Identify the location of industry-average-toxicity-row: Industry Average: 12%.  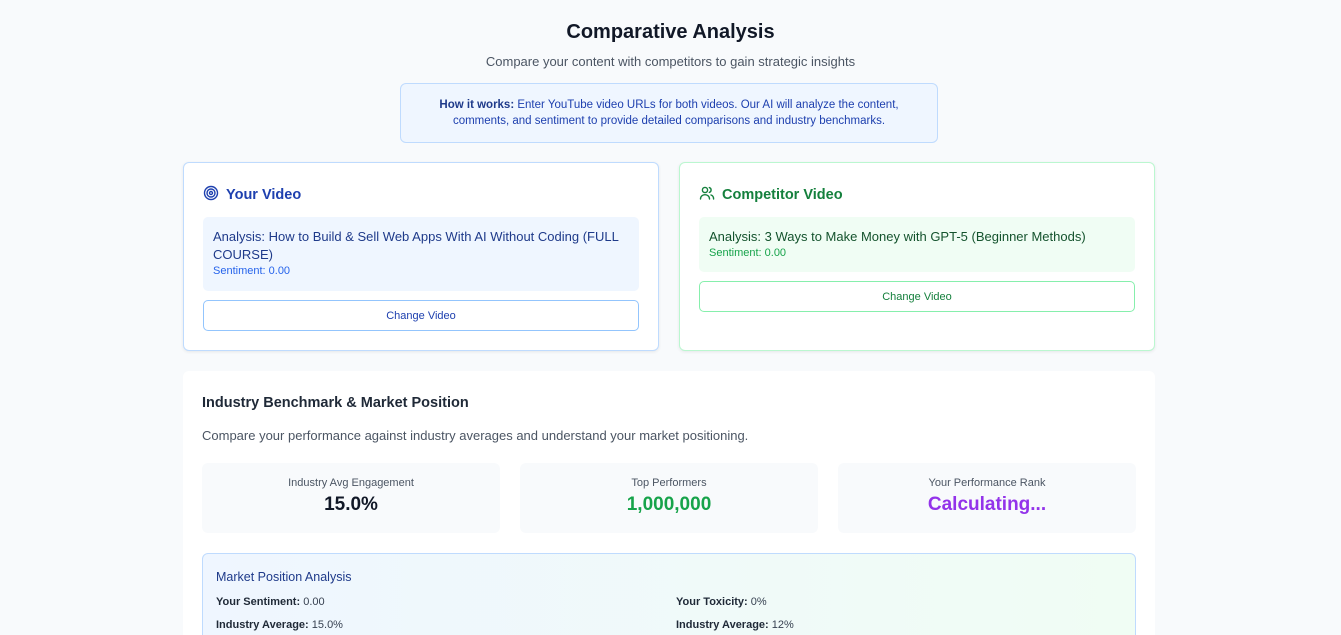
(735, 625).